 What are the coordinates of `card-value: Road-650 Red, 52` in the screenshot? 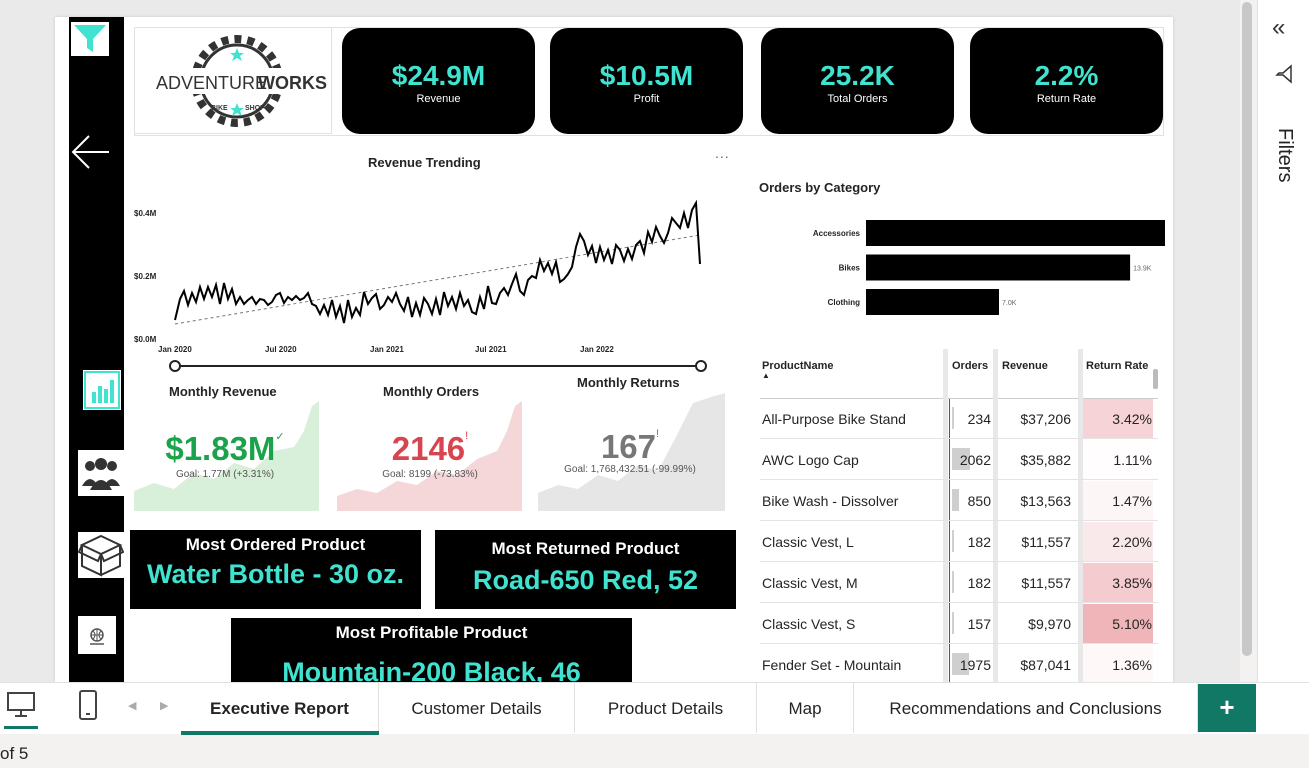 It's located at (585, 580).